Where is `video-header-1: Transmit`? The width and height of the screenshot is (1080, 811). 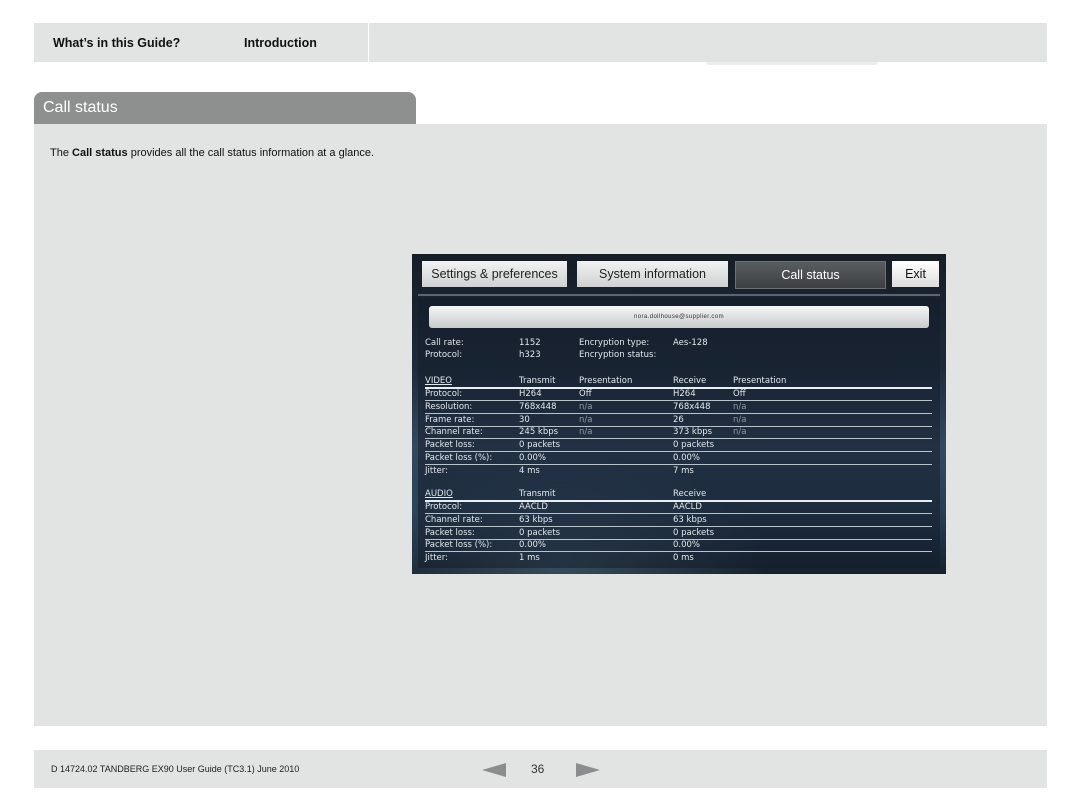
video-header-1: Transmit is located at coordinates (537, 381).